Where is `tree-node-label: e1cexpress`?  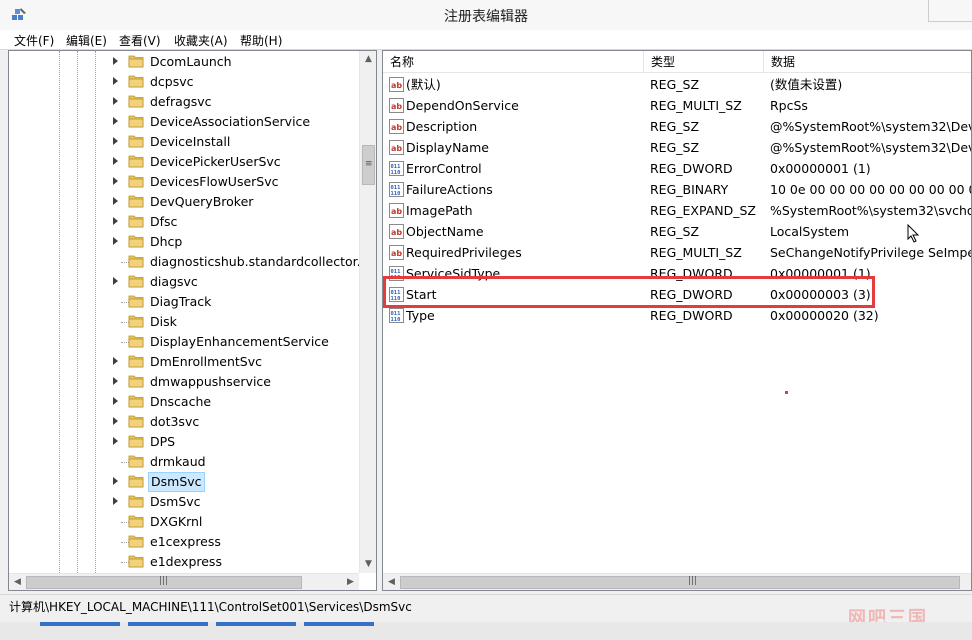 tree-node-label: e1cexpress is located at coordinates (185, 542).